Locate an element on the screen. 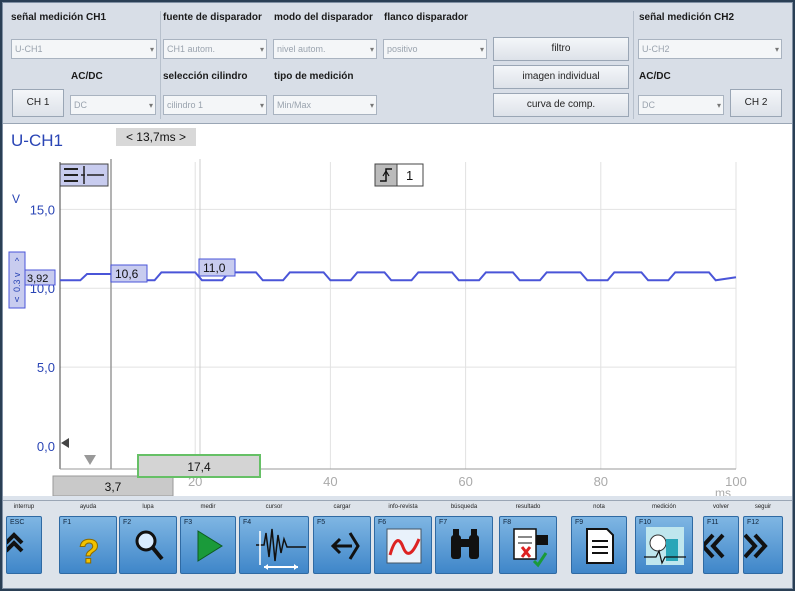  delta-time-value: 17,4 is located at coordinates (199, 467).